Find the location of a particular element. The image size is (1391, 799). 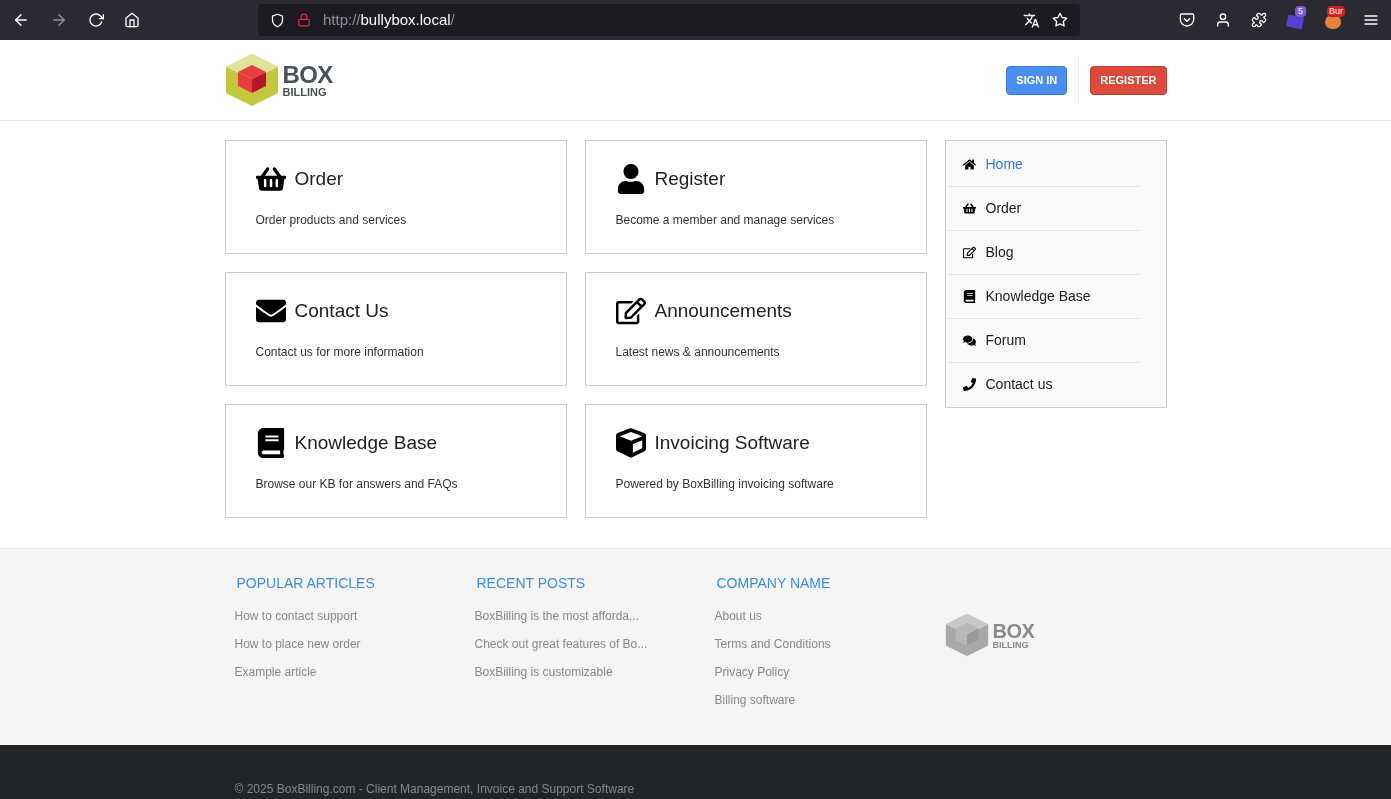

menu-icon is located at coordinates (1371, 20).